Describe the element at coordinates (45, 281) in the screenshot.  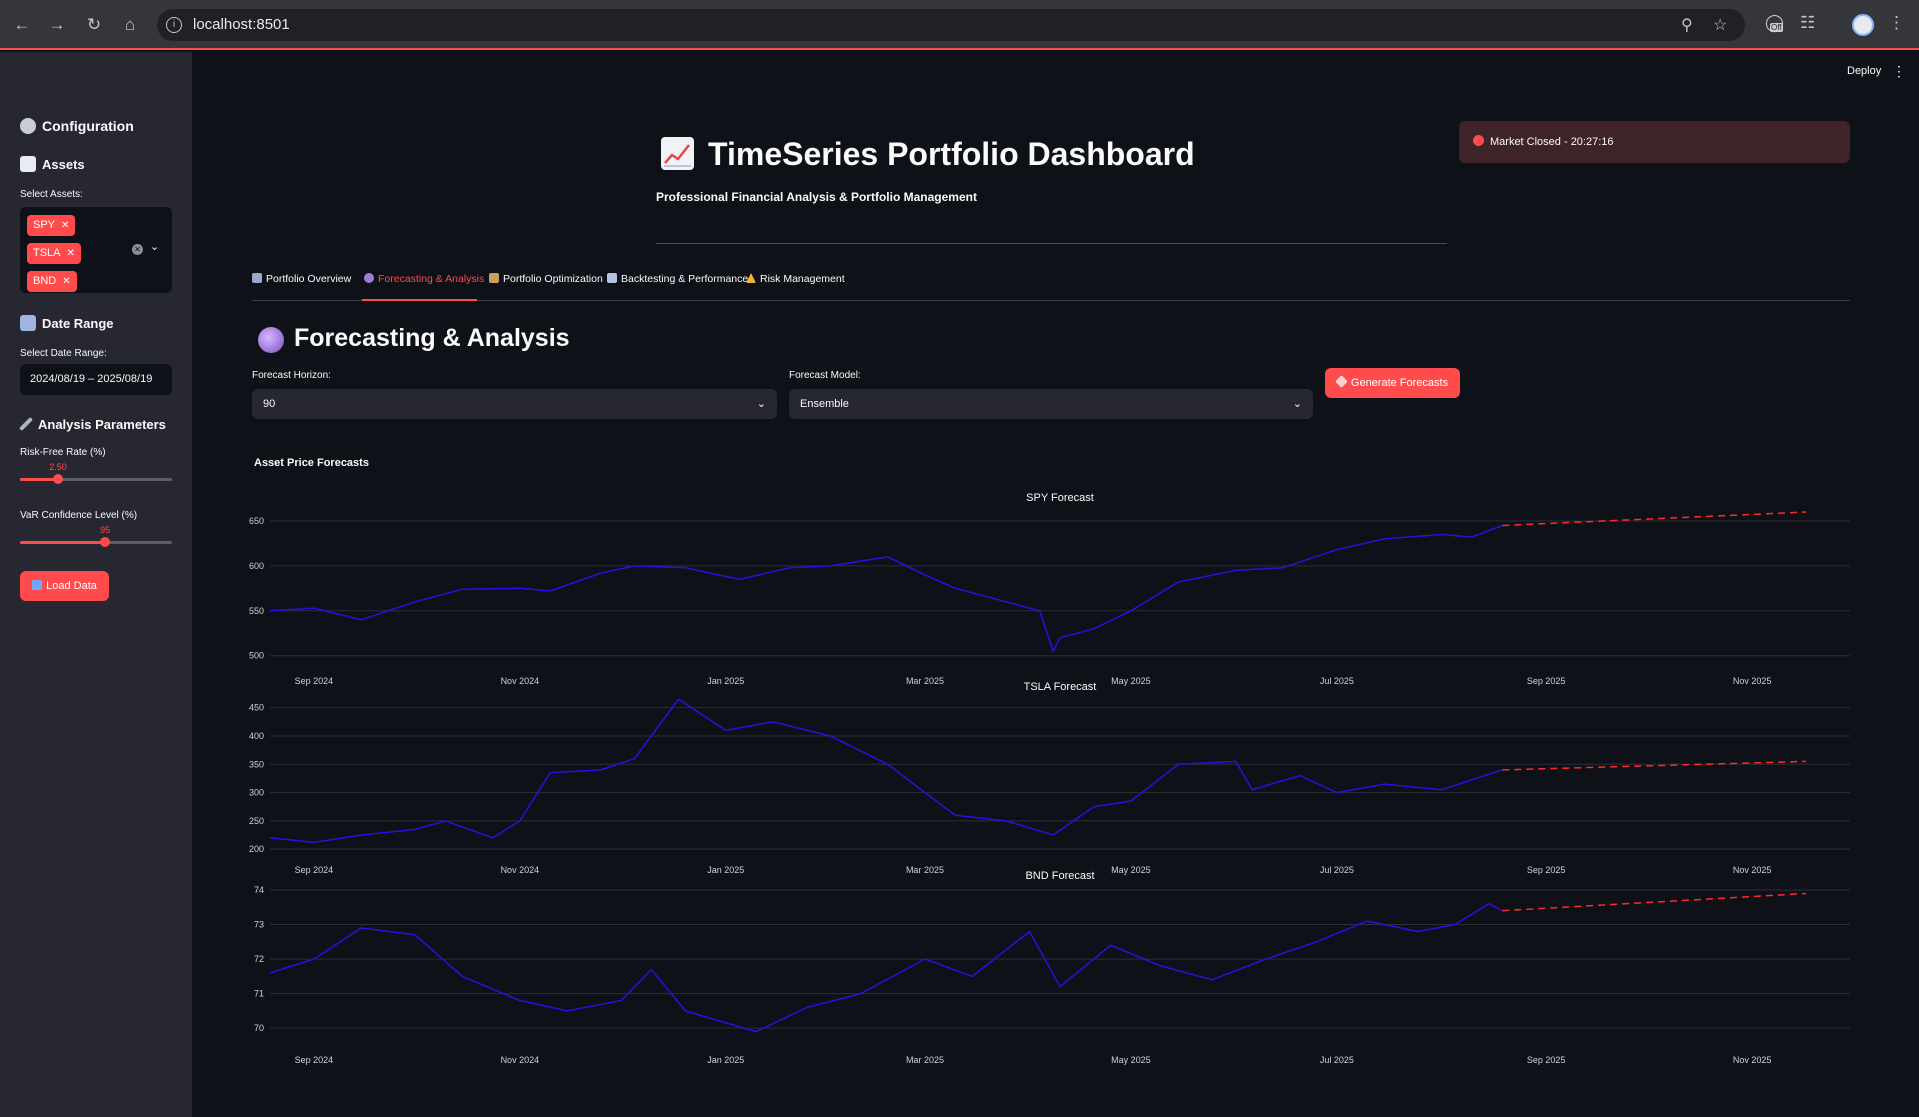
I see `chip-label: BND` at that location.